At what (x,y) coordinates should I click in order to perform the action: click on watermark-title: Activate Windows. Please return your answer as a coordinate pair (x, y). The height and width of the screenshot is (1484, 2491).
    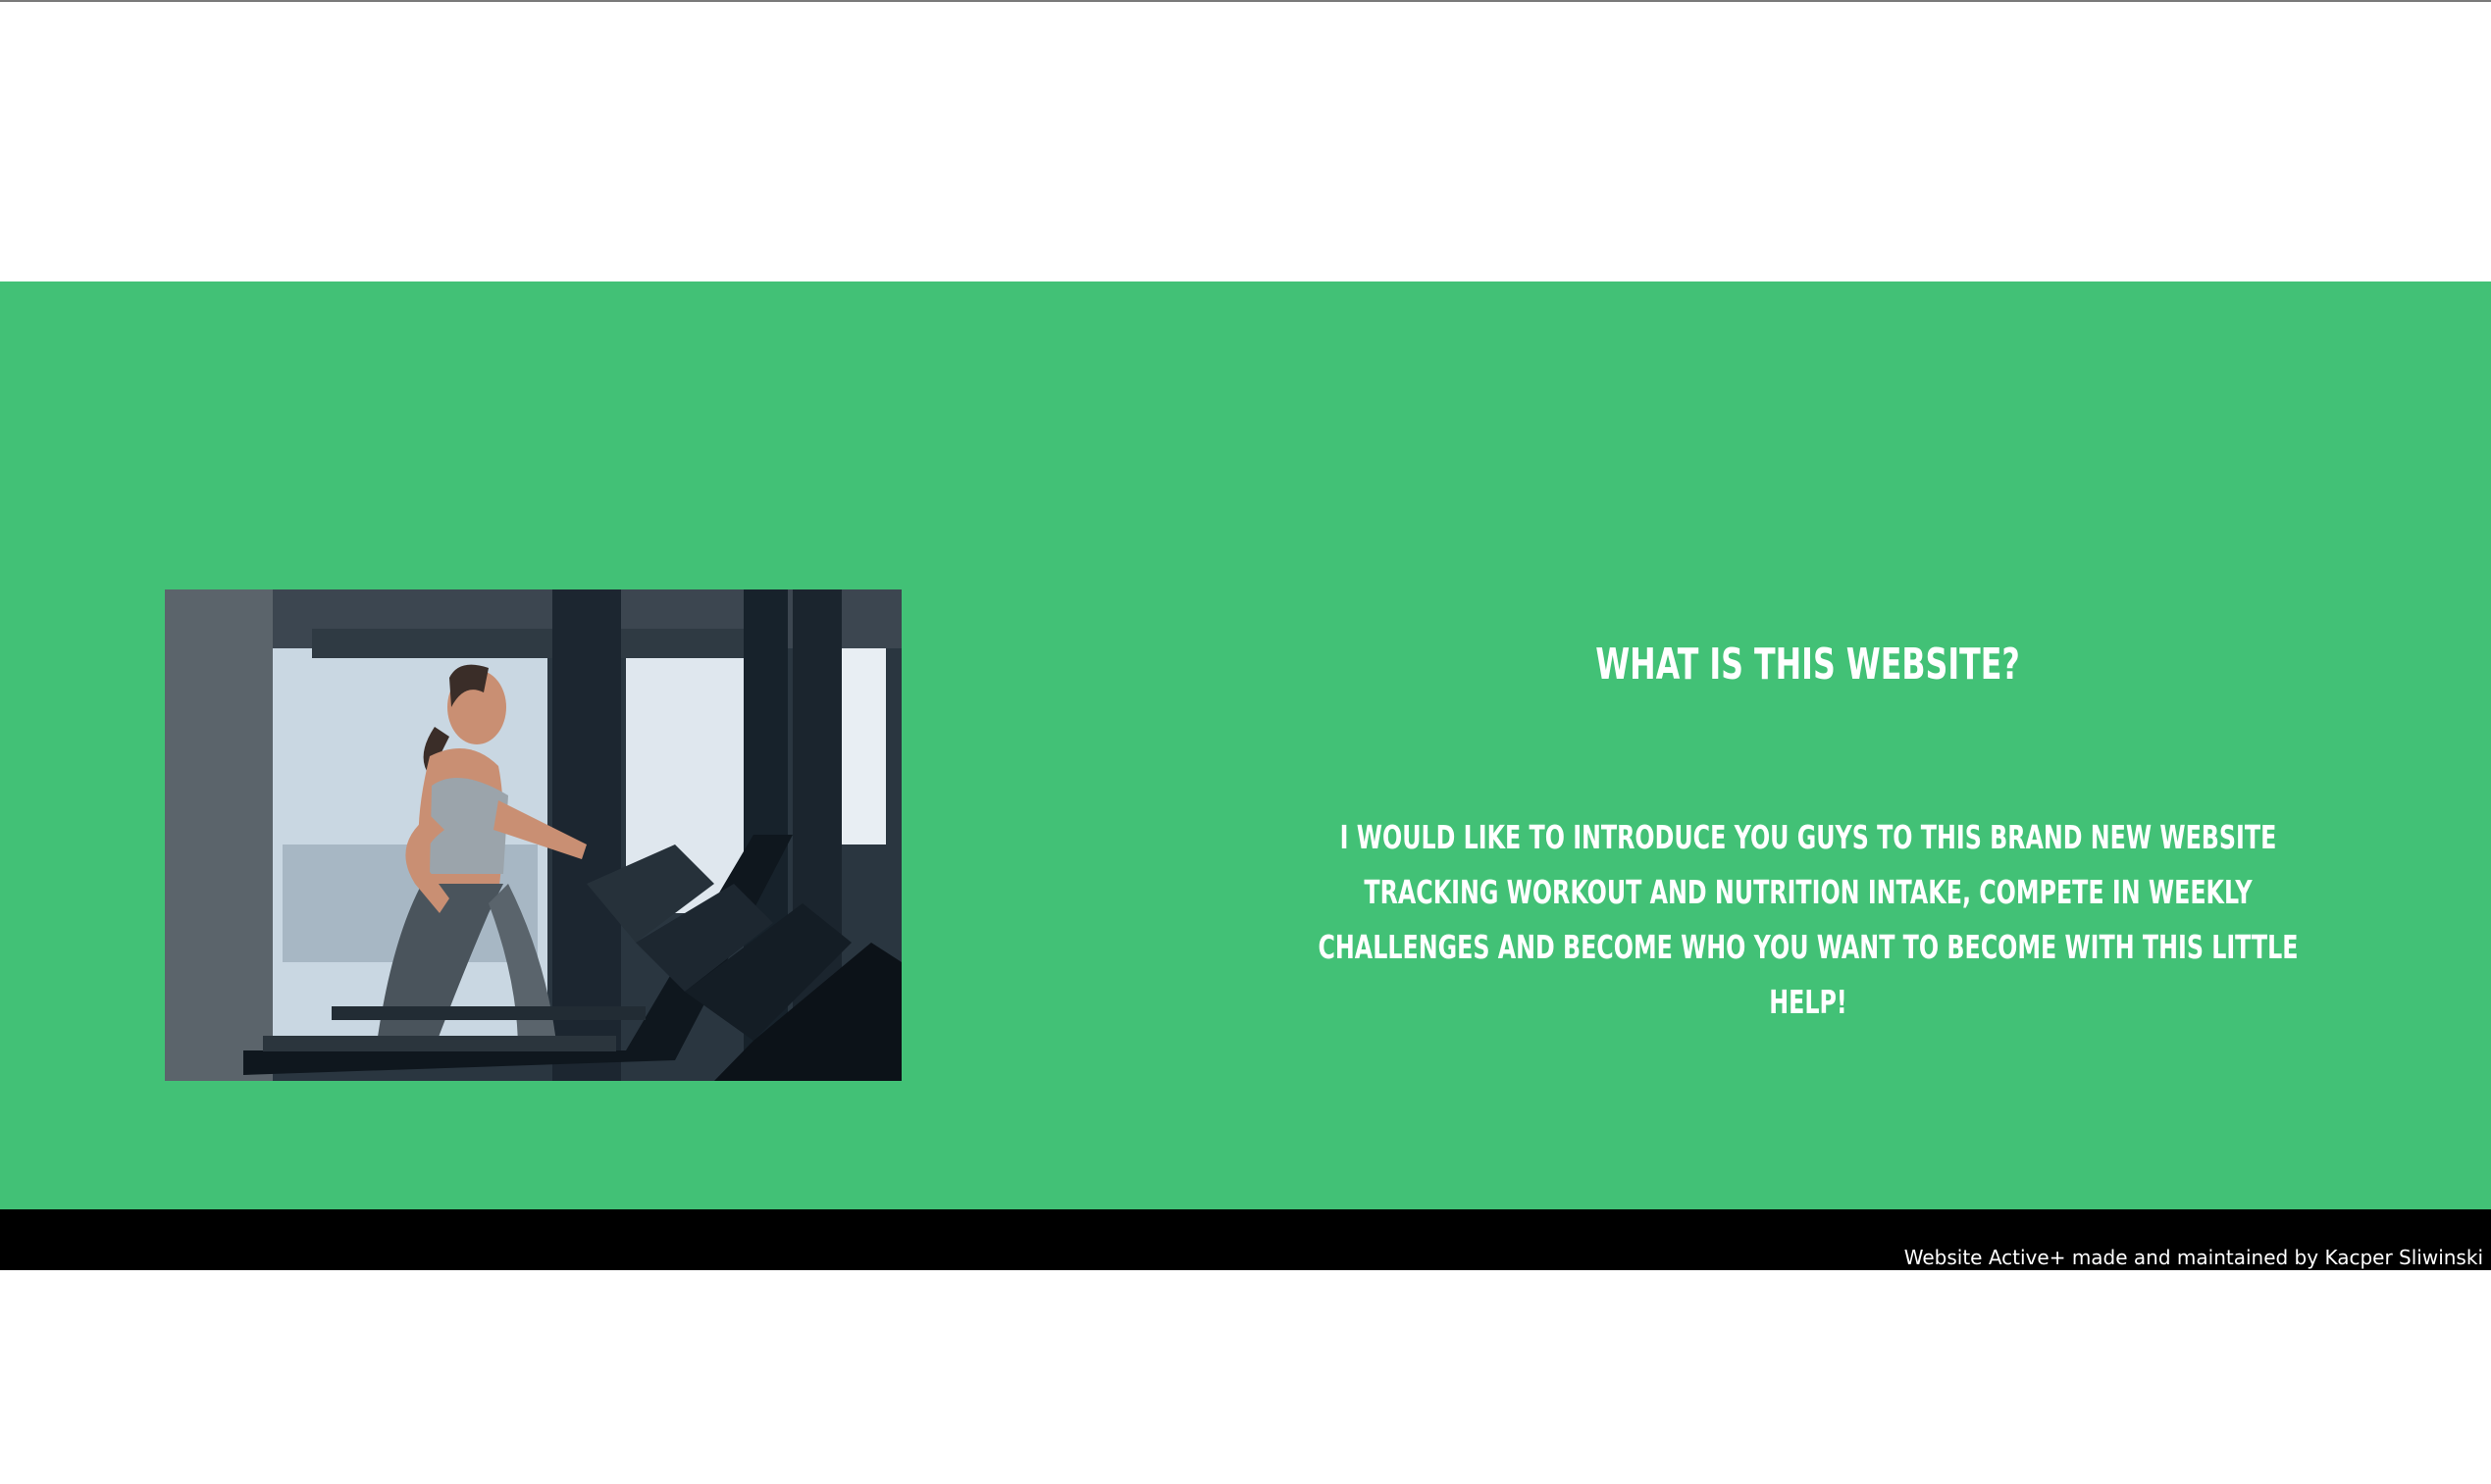
    Looking at the image, I should click on (2251, 1456).